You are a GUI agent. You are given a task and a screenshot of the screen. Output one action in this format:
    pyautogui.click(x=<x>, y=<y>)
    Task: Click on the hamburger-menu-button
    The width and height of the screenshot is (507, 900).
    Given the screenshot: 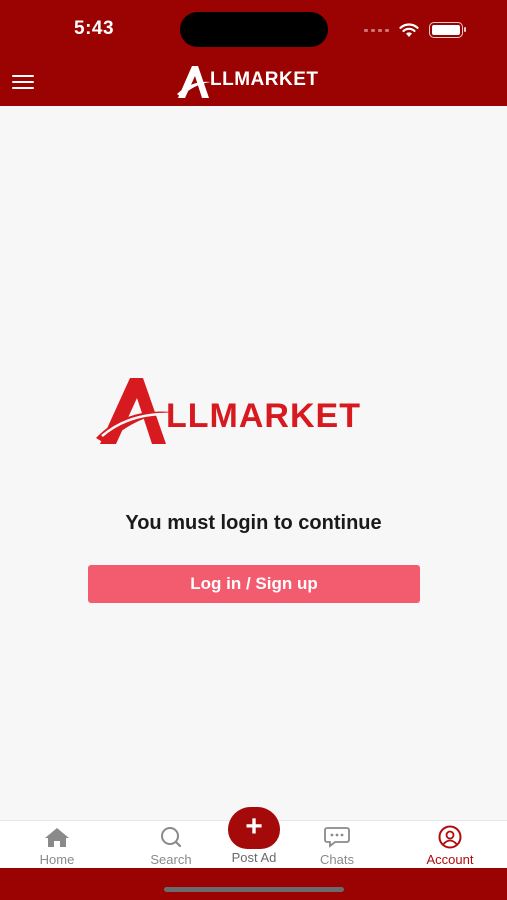 What is the action you would take?
    pyautogui.click(x=25, y=82)
    